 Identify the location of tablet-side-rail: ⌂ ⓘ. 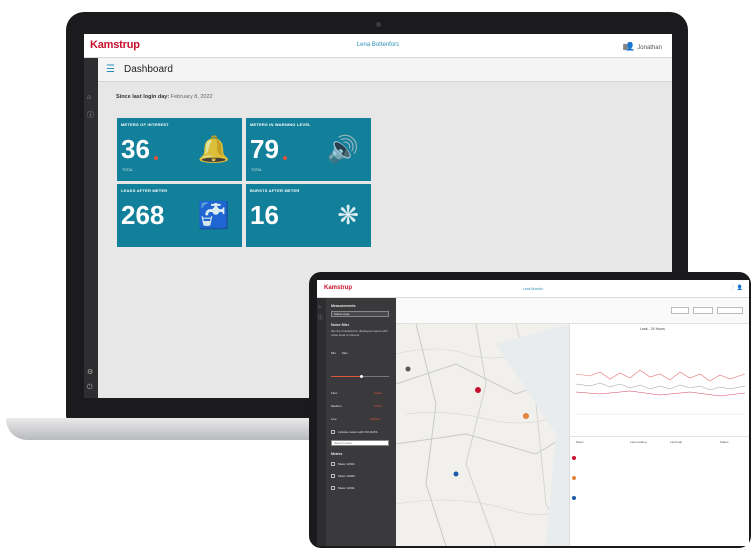
(321, 422).